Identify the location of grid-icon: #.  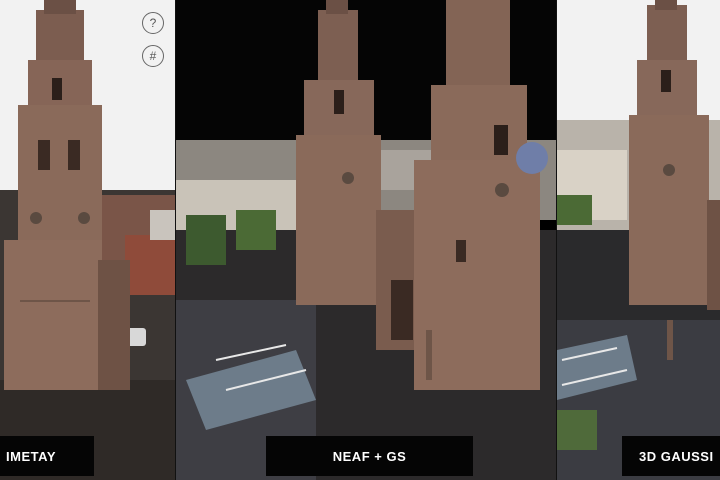
(153, 56).